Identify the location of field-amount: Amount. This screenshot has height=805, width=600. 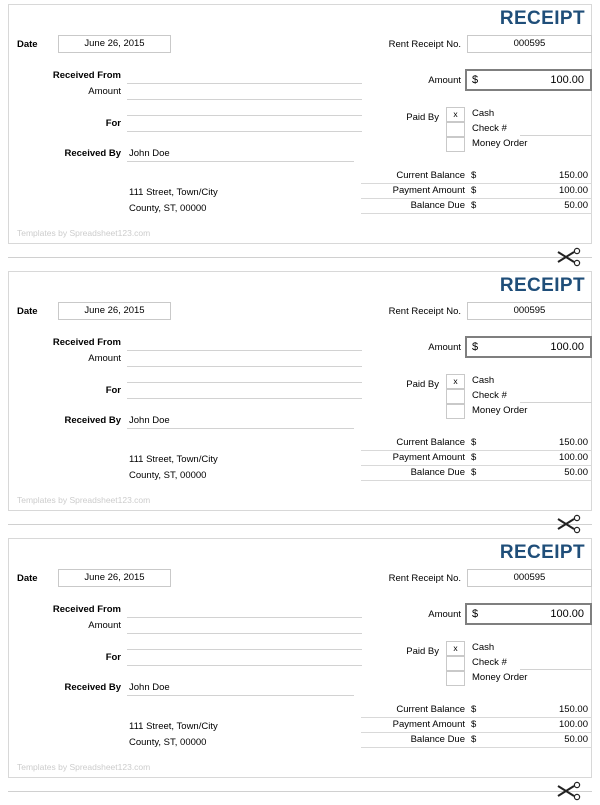
(189, 360).